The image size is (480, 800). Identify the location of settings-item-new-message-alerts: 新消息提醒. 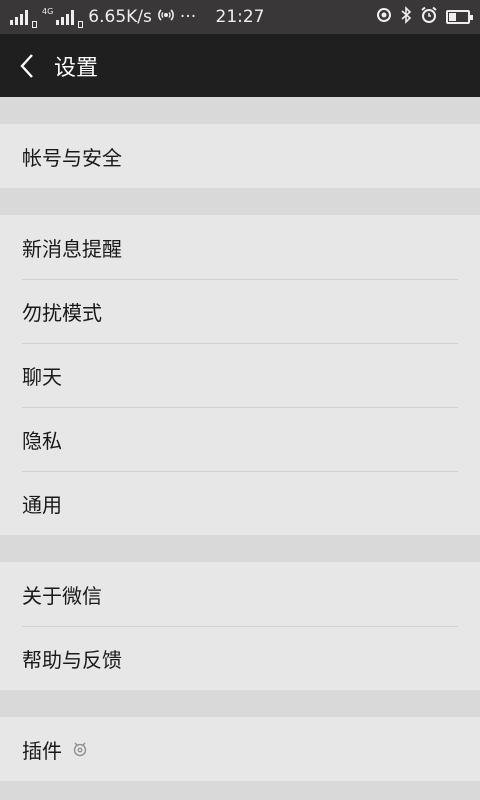
(240, 247).